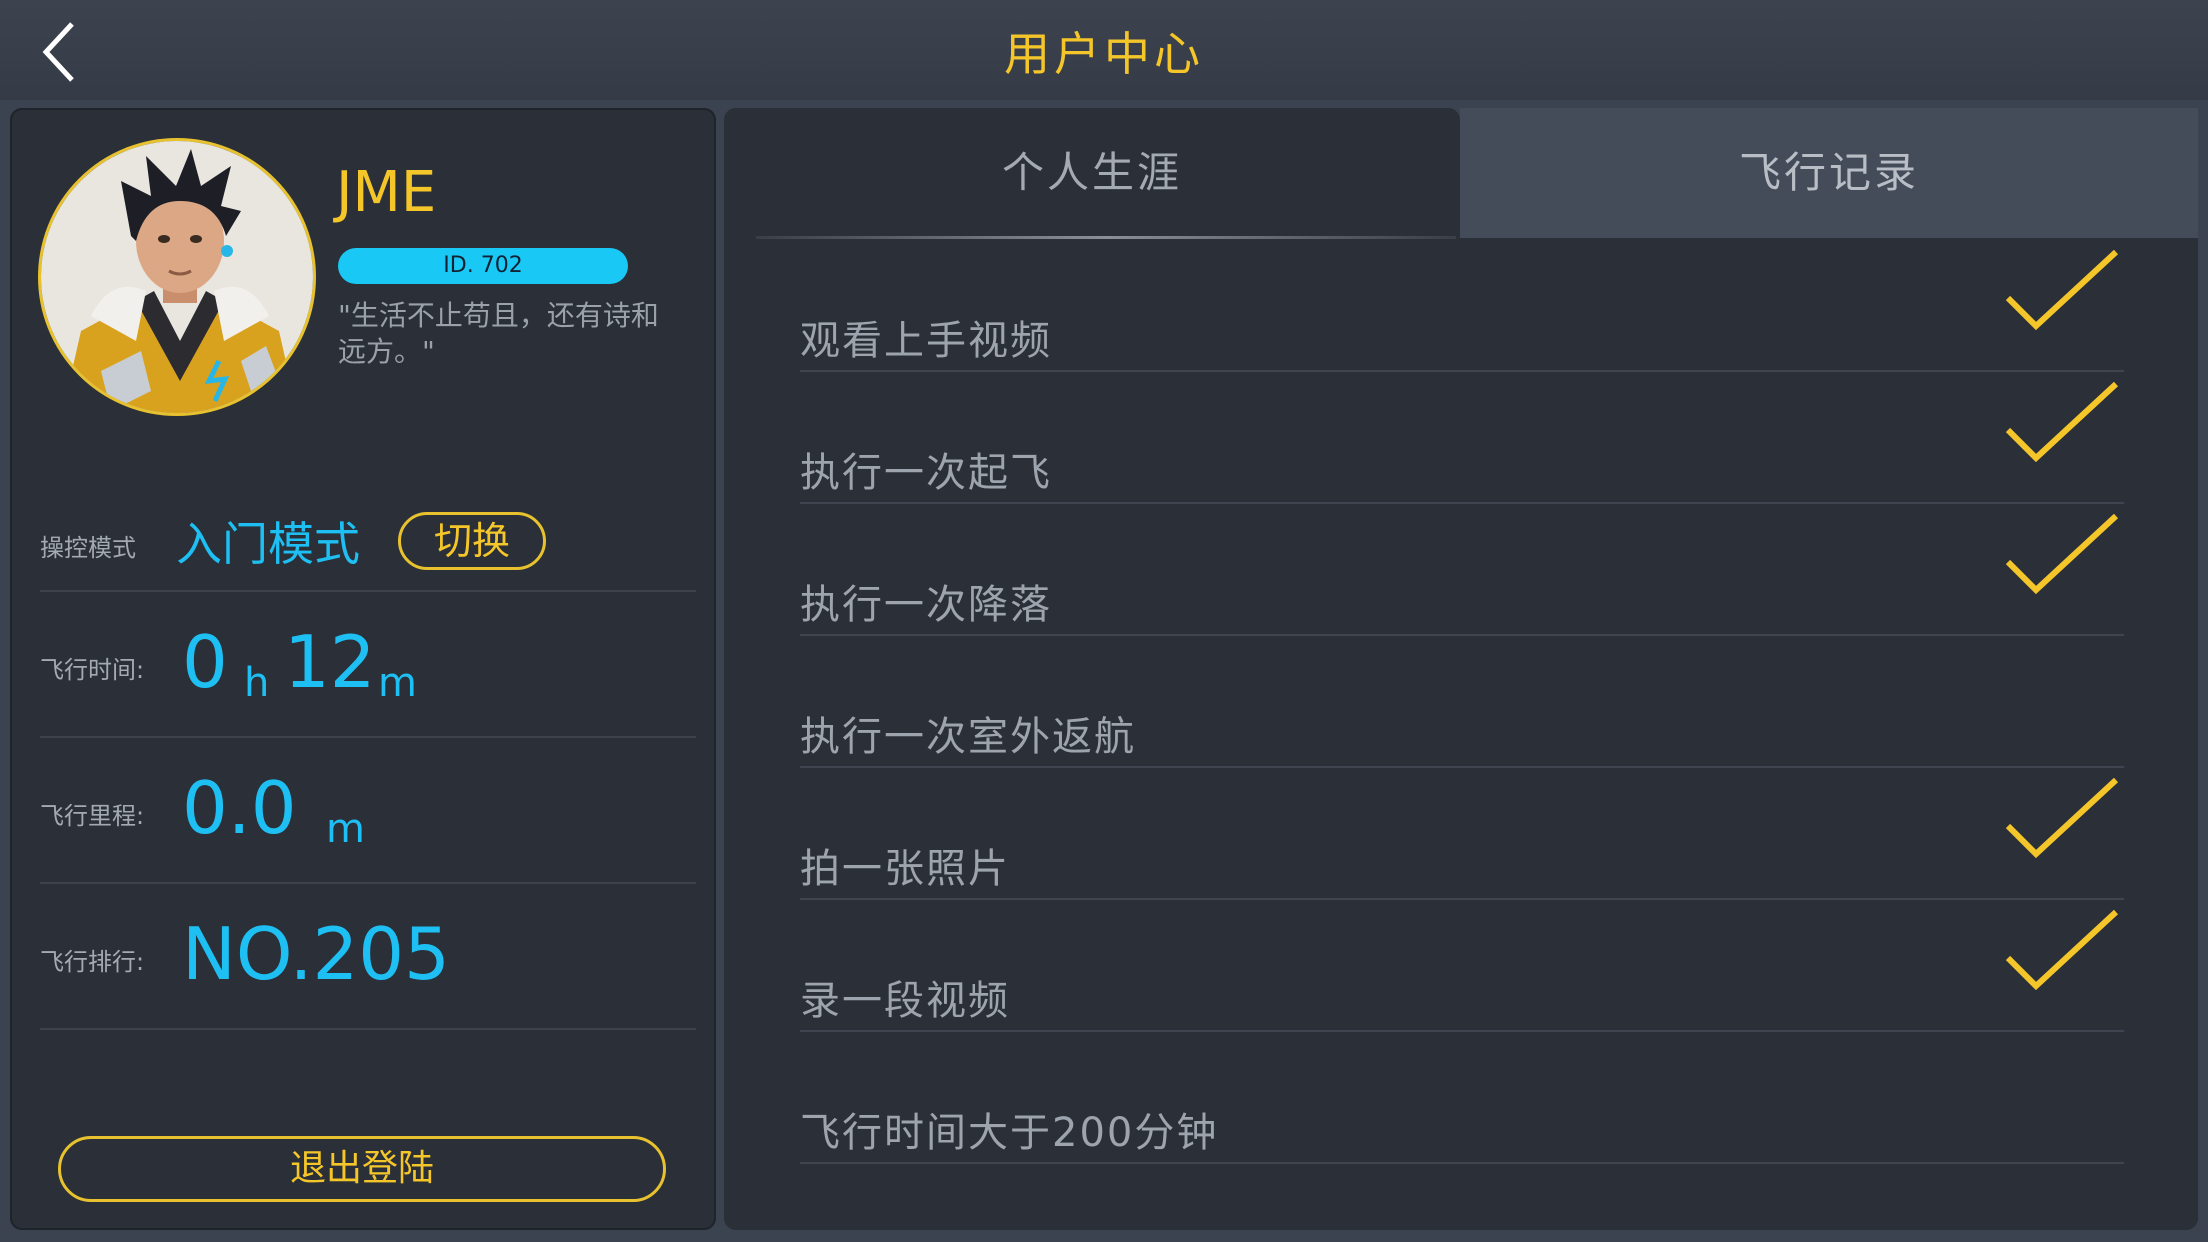  I want to click on task-item: 执行一次室外返航, so click(1462, 701).